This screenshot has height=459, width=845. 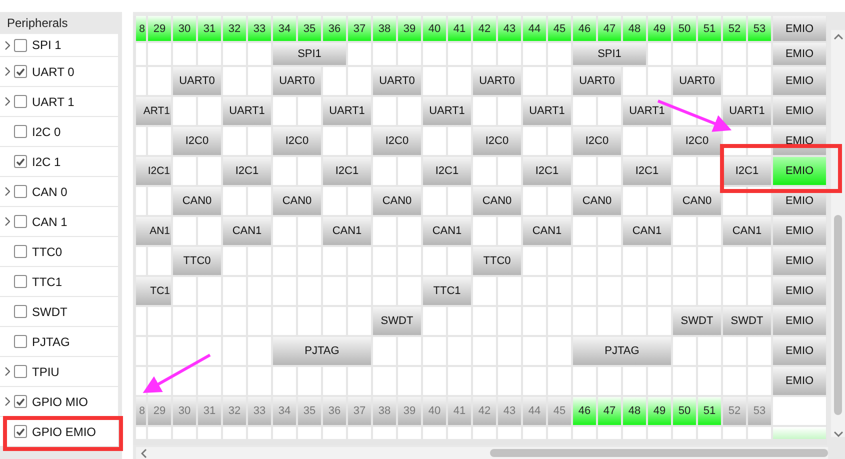 What do you see at coordinates (447, 291) in the screenshot?
I see `pin-function-button: TTC1` at bounding box center [447, 291].